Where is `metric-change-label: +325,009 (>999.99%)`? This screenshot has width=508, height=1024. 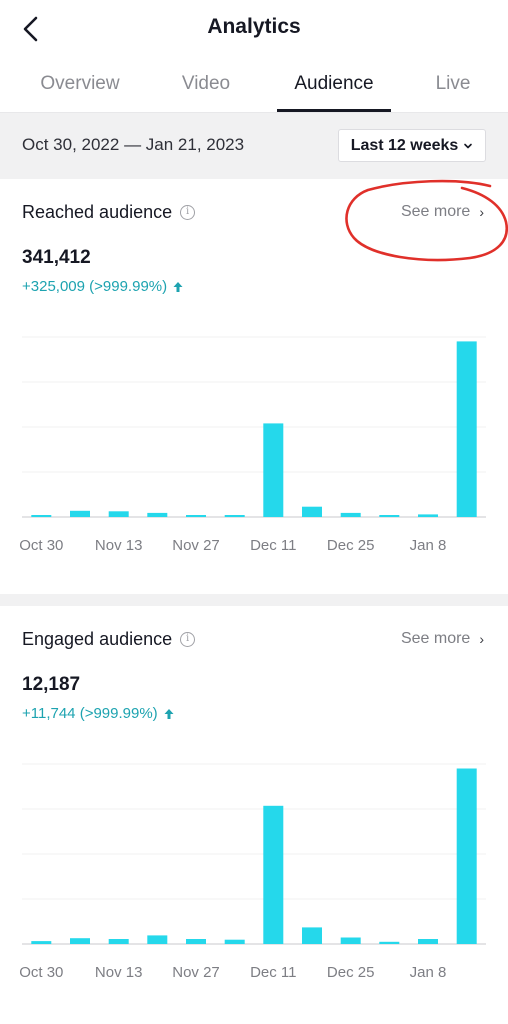
metric-change-label: +325,009 (>999.99%) is located at coordinates (95, 286).